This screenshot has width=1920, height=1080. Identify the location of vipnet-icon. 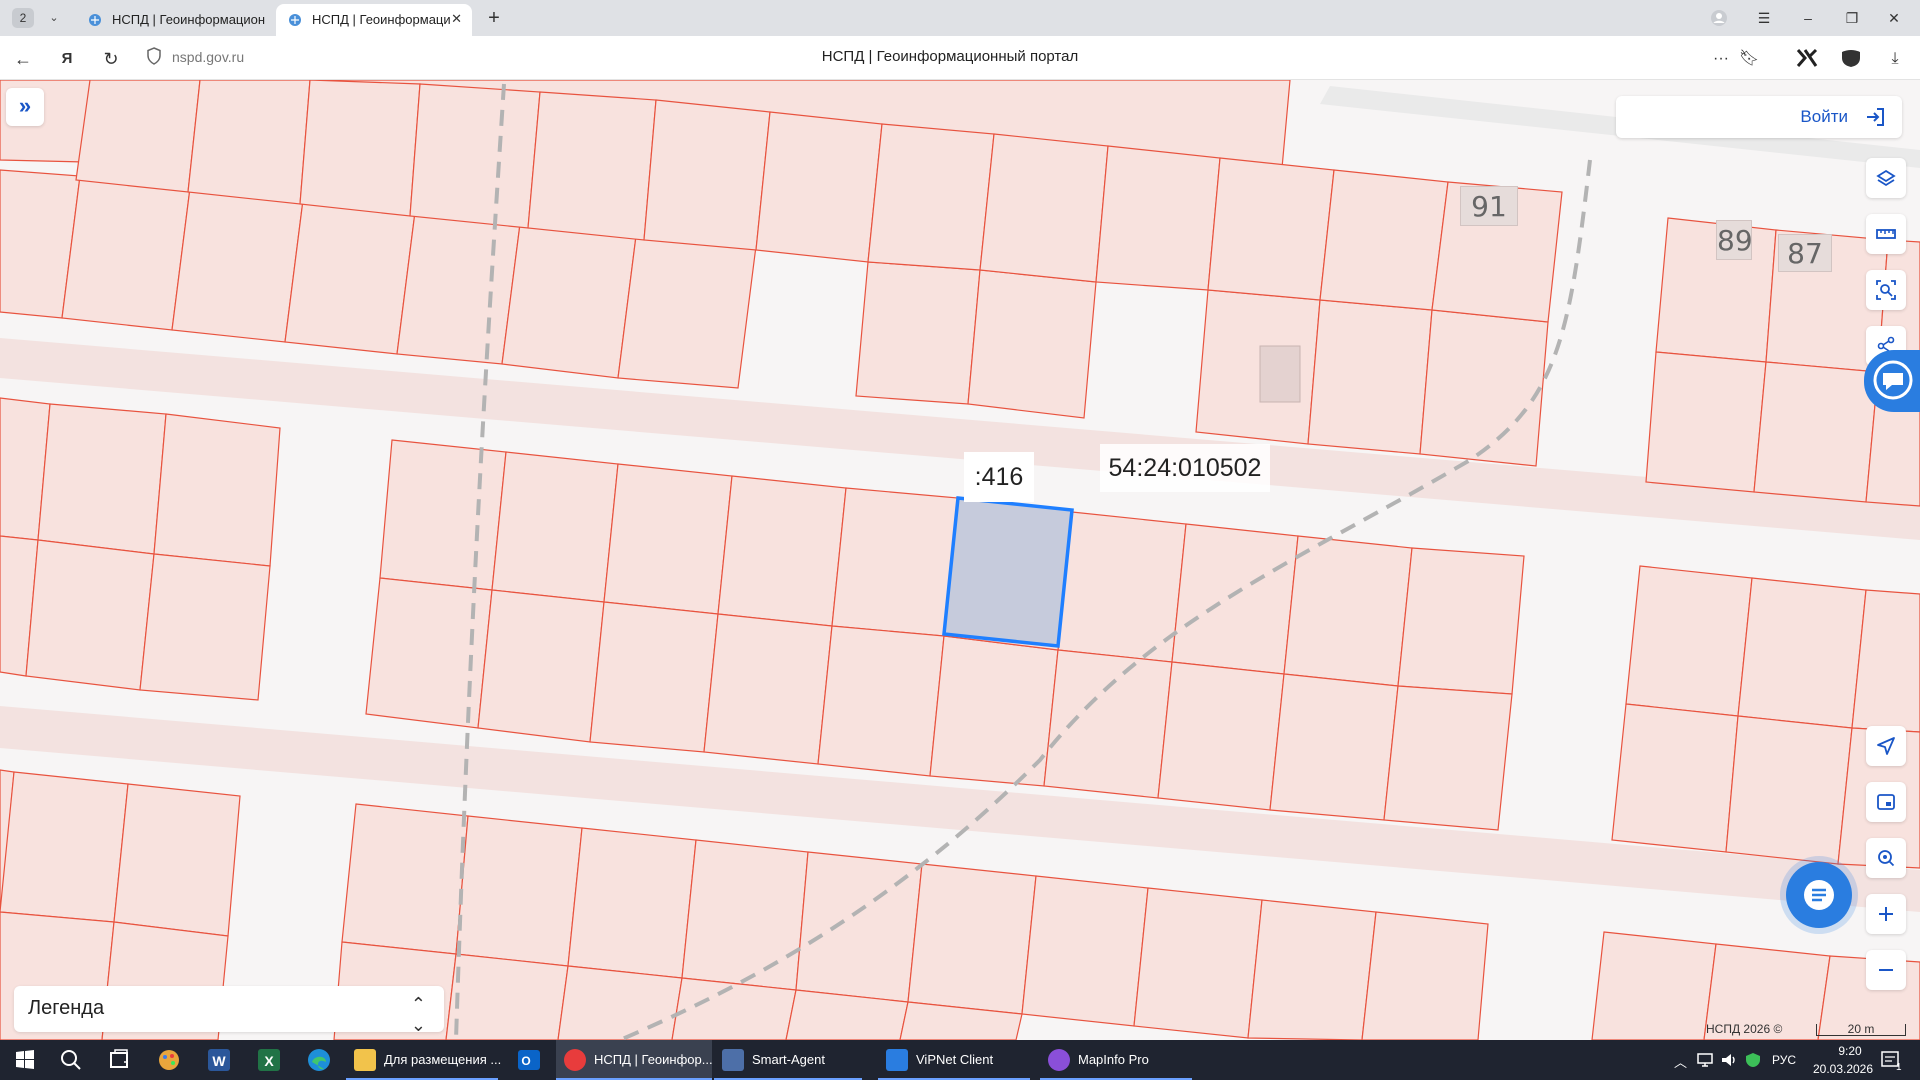
(897, 1060).